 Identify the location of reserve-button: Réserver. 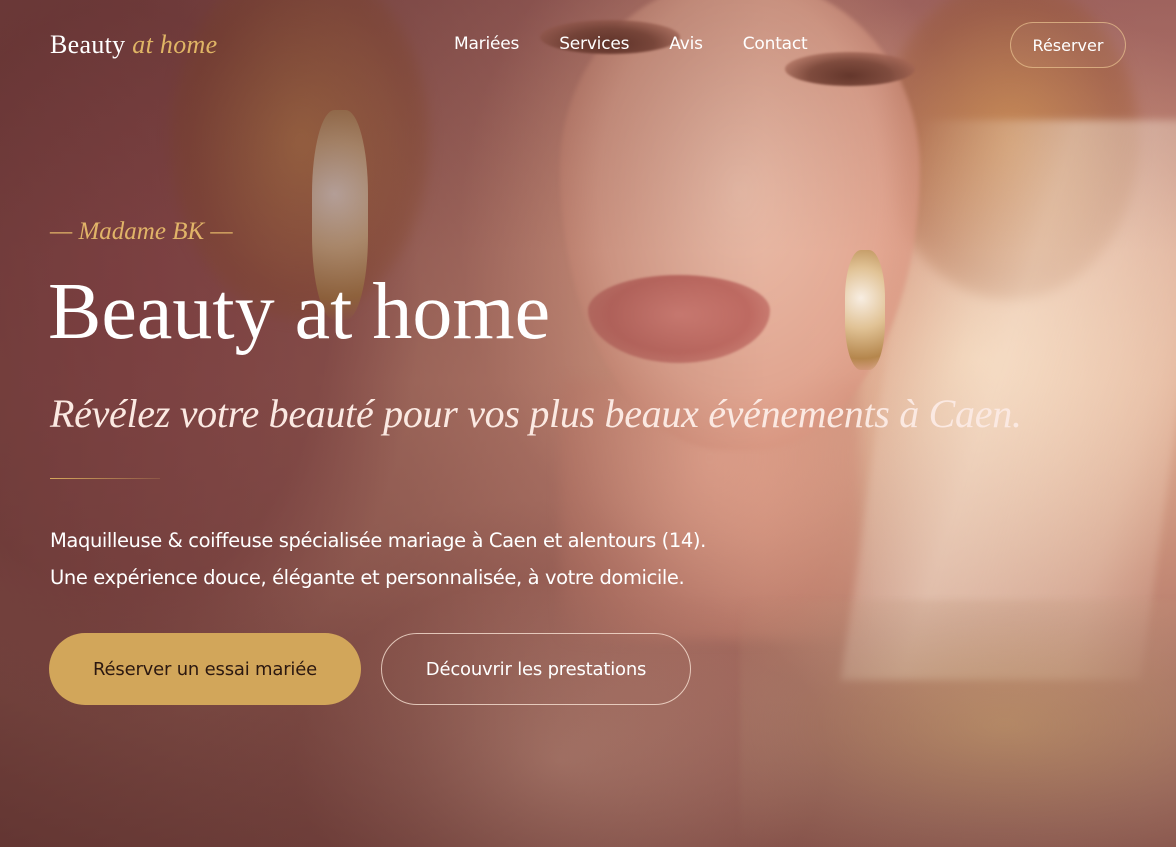
(1068, 45).